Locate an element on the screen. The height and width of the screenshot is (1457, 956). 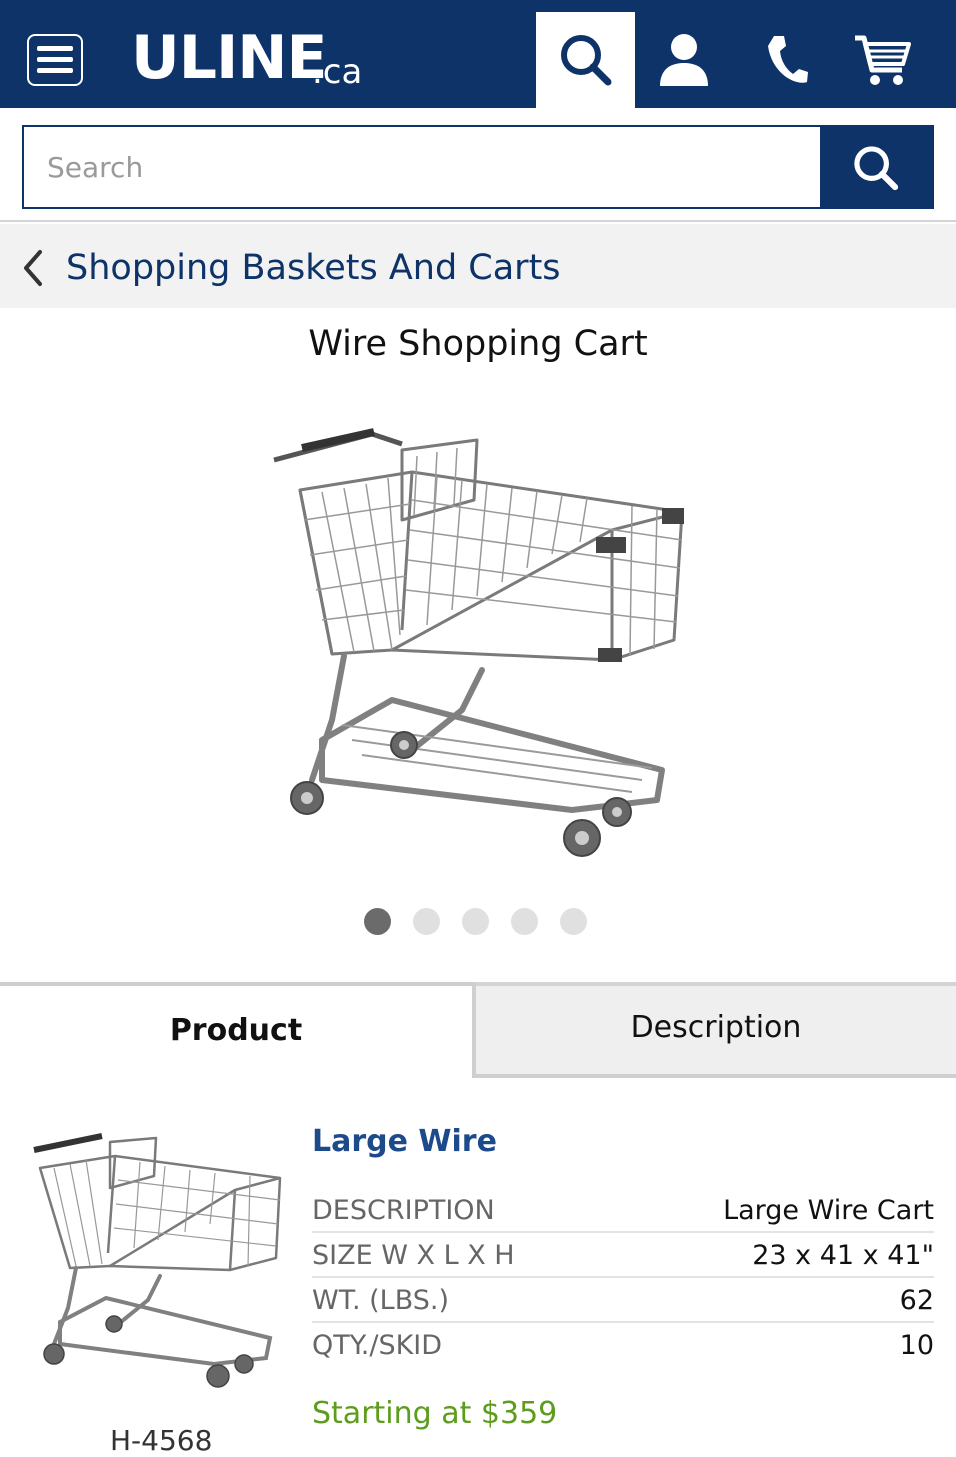
product-tabs: Product Description is located at coordinates (478, 1030).